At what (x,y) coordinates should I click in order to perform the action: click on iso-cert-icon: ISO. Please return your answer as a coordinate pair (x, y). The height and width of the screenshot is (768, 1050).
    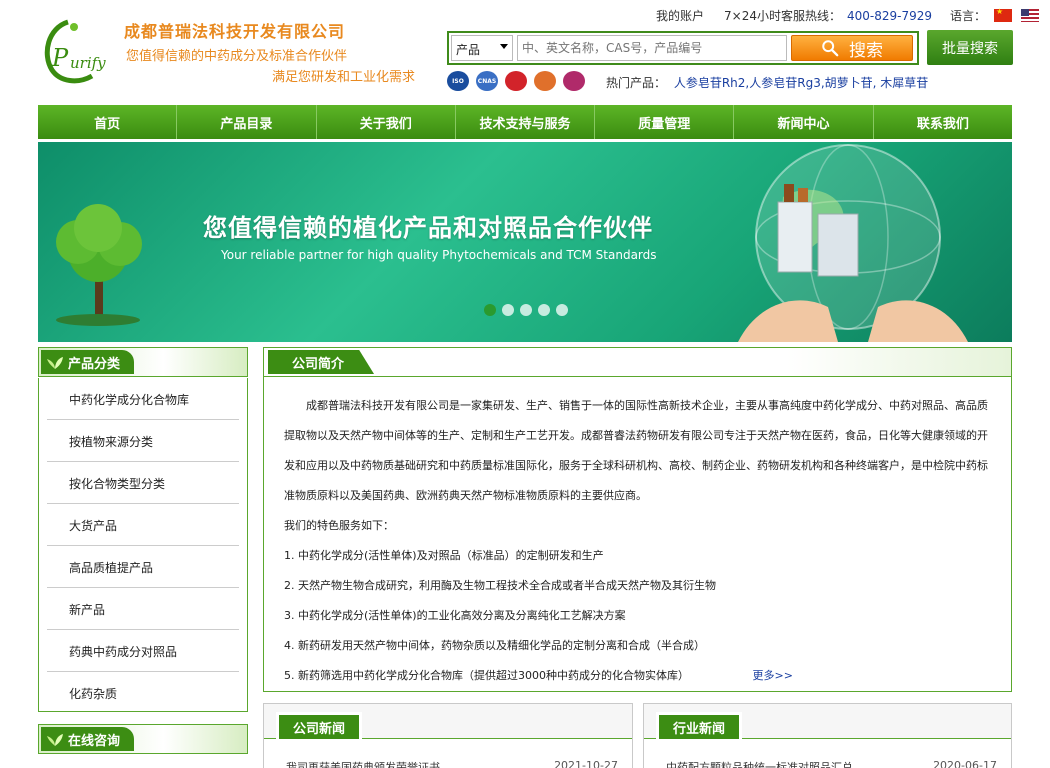
    Looking at the image, I should click on (458, 81).